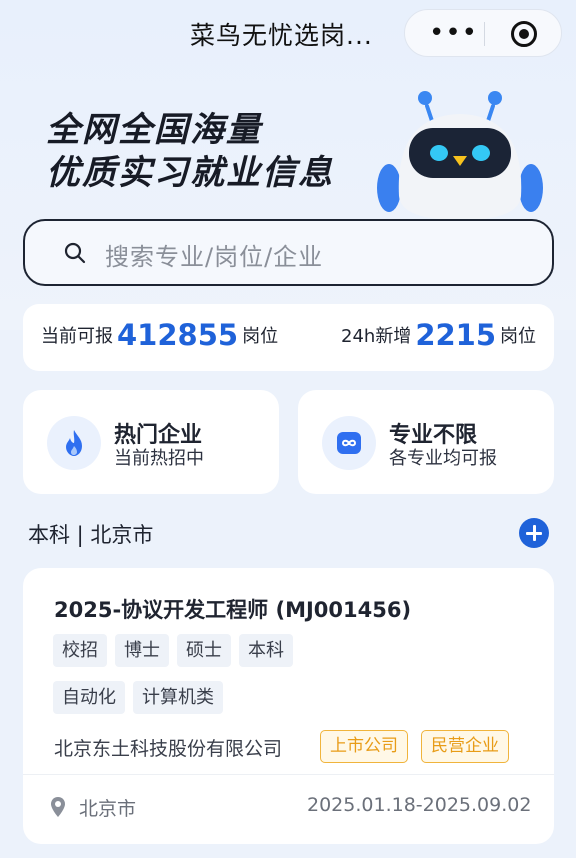 Image resolution: width=576 pixels, height=858 pixels. Describe the element at coordinates (75, 253) in the screenshot. I see `search-icon` at that location.